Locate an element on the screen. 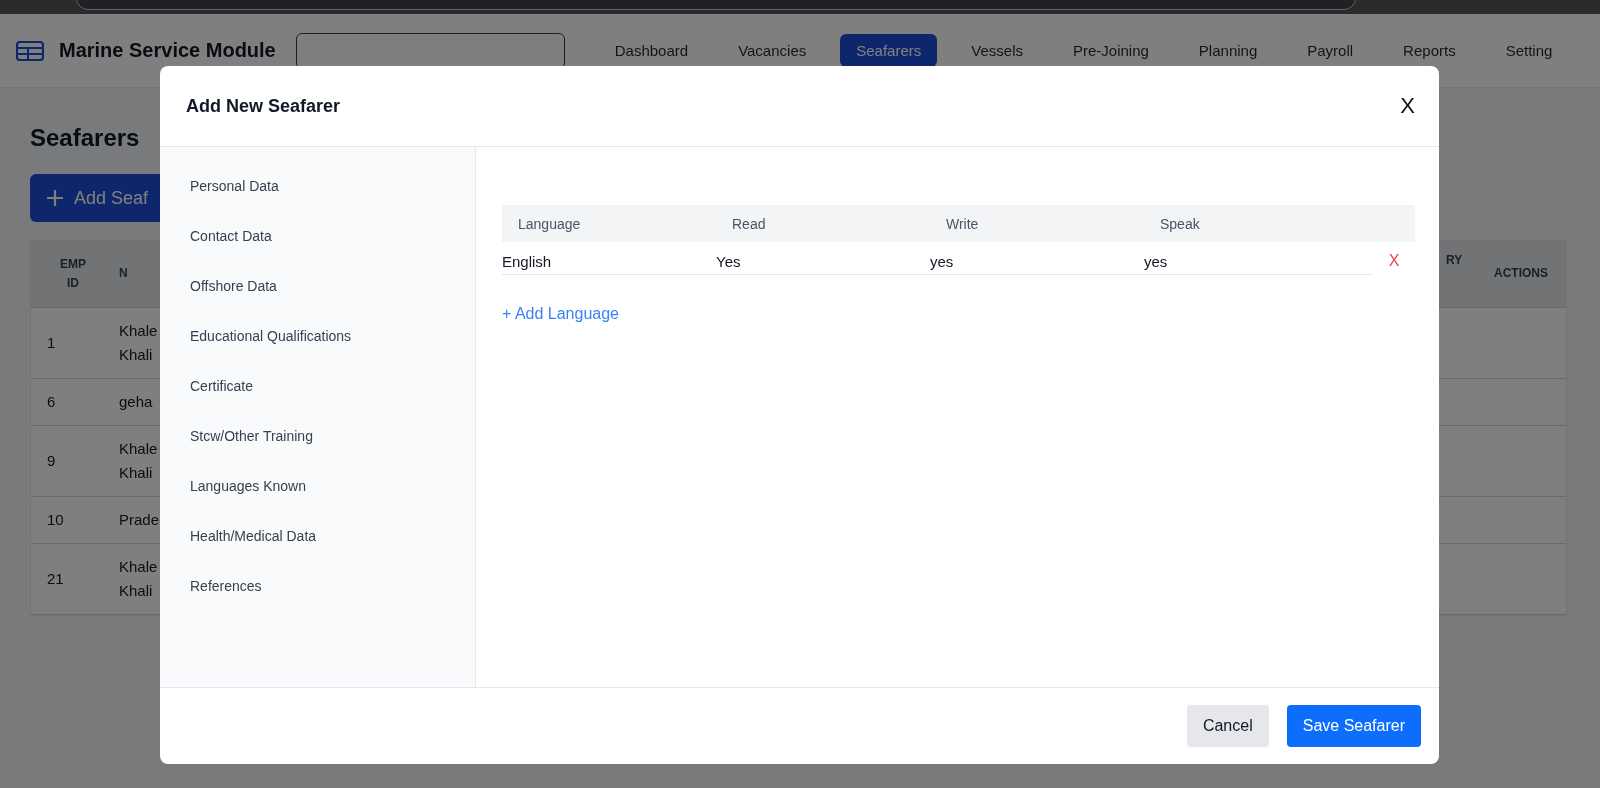 The width and height of the screenshot is (1600, 788). add-language-link: + Add Language is located at coordinates (560, 314).